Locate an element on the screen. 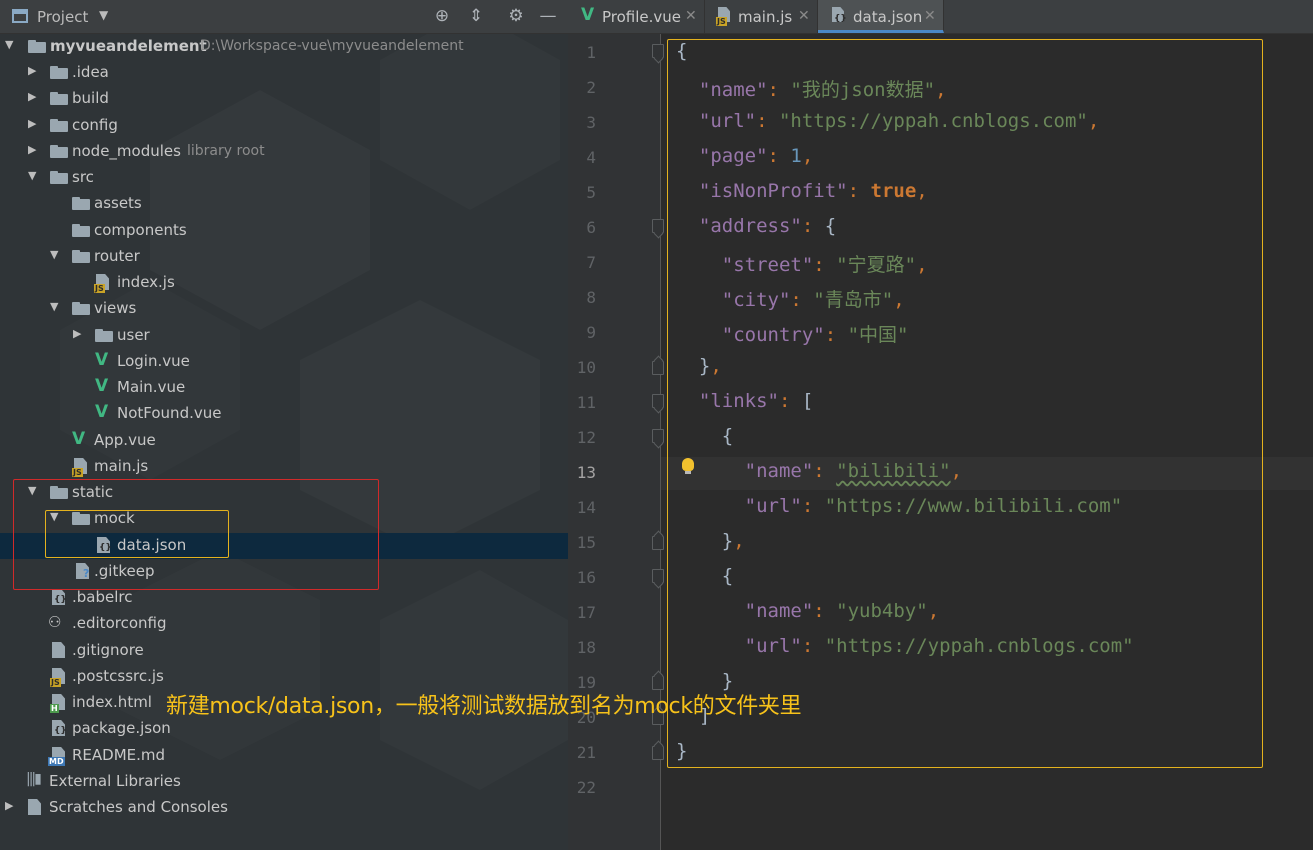  code-line-21: } is located at coordinates (681, 755).